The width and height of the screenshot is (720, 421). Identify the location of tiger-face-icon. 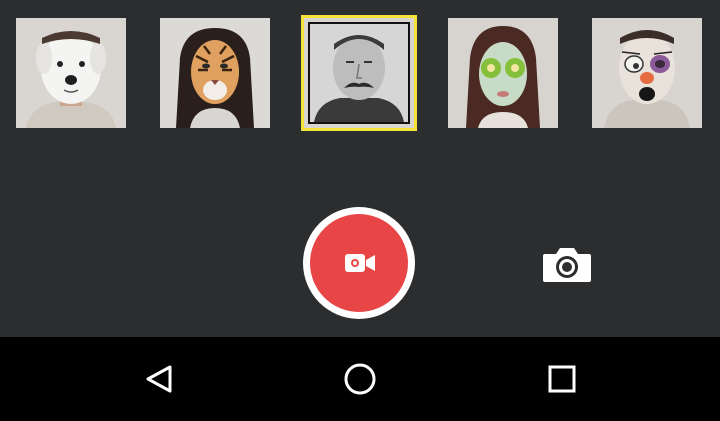
(215, 73).